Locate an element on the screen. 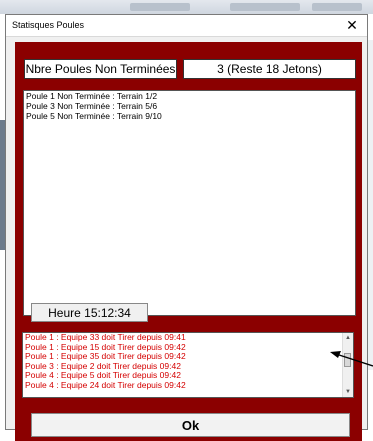  close-button: ✕ is located at coordinates (352, 25).